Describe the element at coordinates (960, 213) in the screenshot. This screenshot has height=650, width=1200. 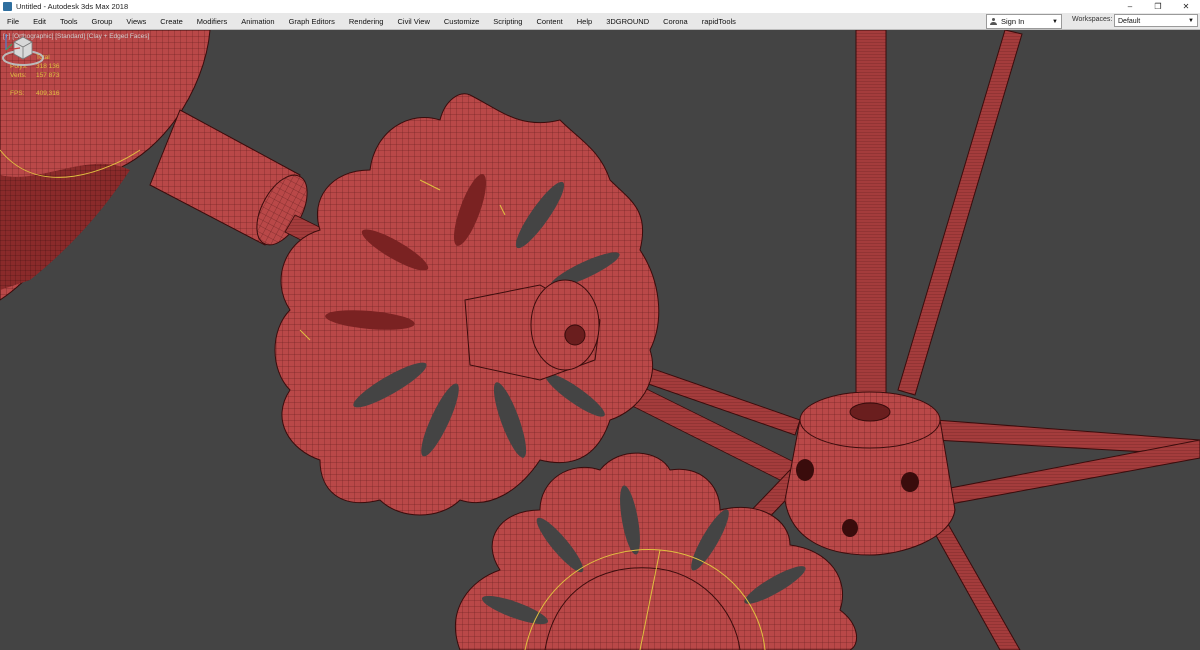
I see `rod-upper-right` at that location.